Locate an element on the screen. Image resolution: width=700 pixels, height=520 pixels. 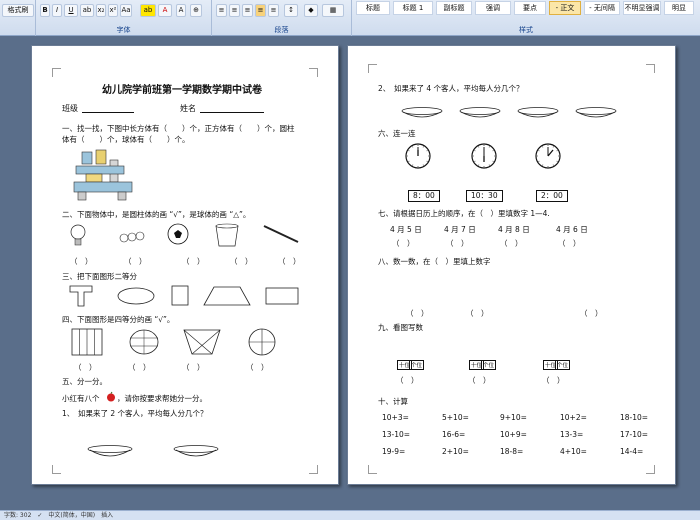
calc-problem: 17-10= is located at coordinates (634, 434).